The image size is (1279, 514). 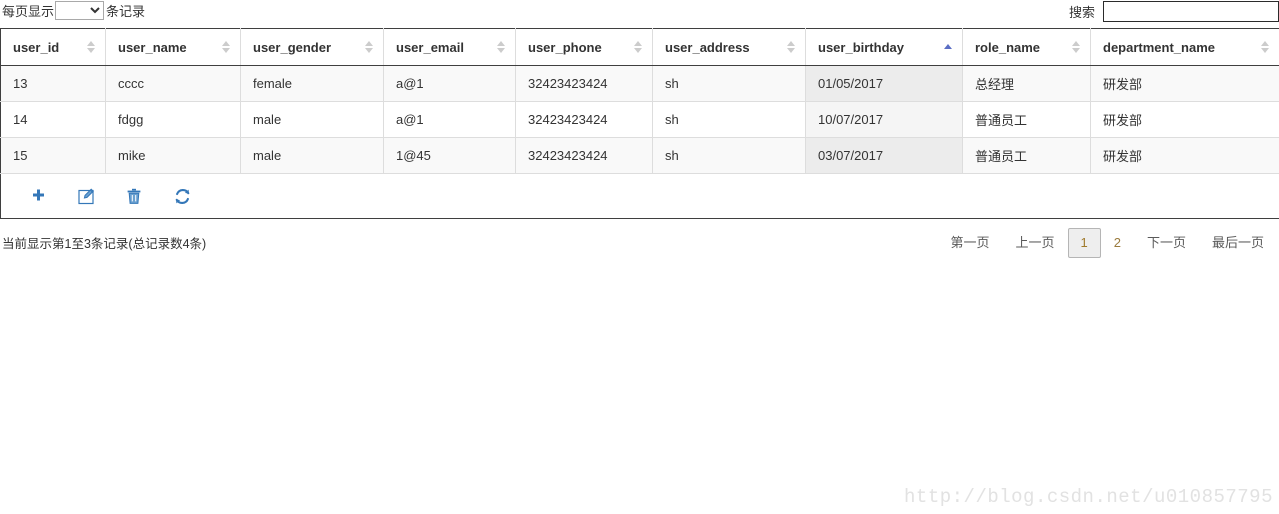 I want to click on edit-icon, so click(x=86, y=196).